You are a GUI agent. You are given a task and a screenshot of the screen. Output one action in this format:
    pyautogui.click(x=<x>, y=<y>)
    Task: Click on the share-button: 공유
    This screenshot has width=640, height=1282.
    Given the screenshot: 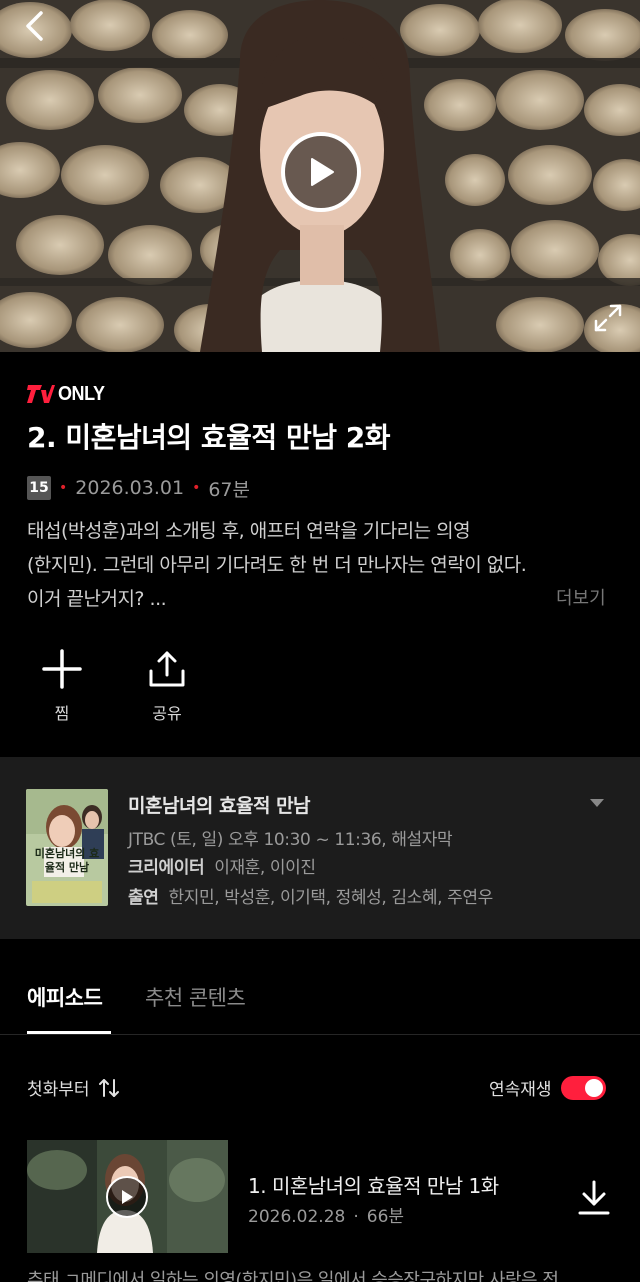 What is the action you would take?
    pyautogui.click(x=167, y=686)
    